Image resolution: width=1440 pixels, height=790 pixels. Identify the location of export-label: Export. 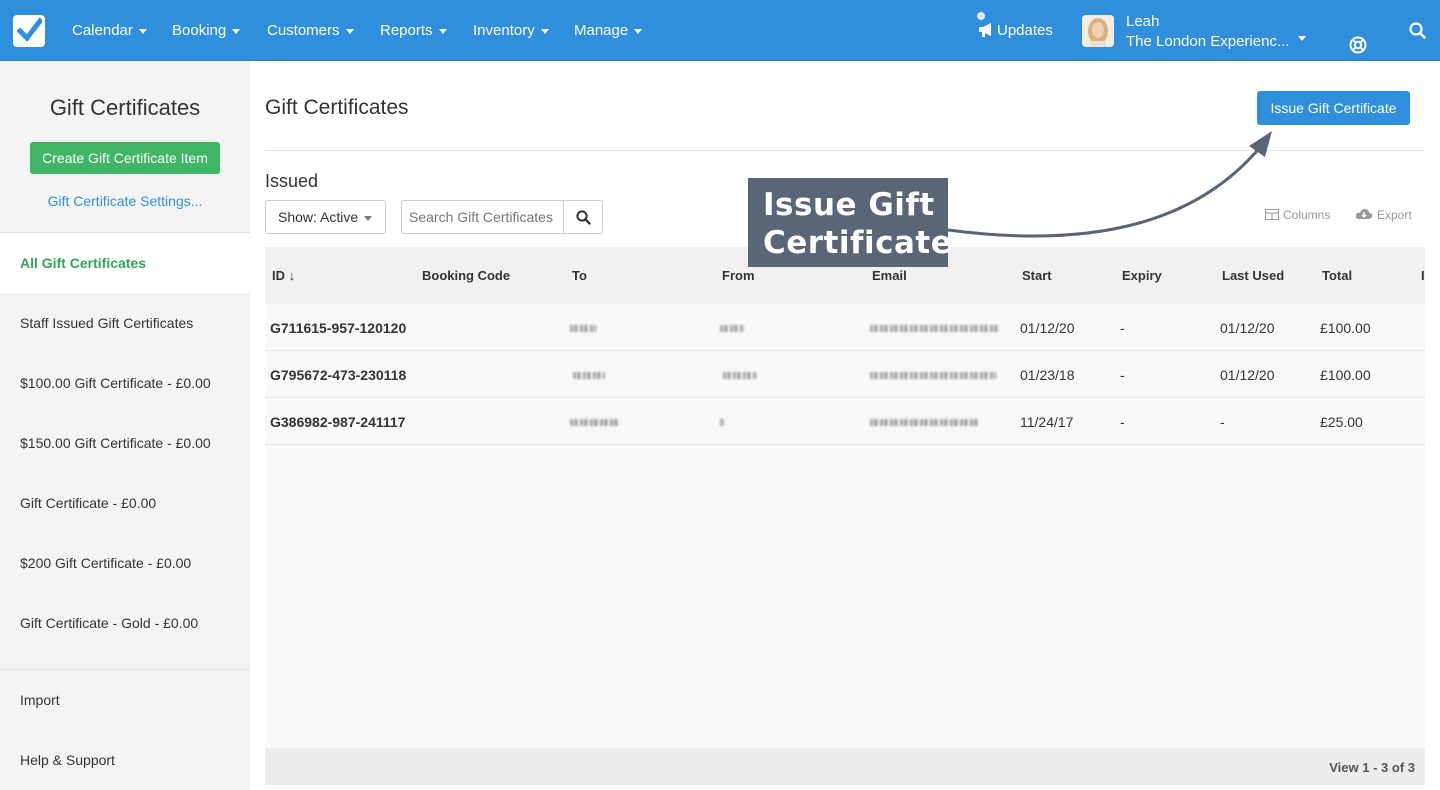
(1394, 215).